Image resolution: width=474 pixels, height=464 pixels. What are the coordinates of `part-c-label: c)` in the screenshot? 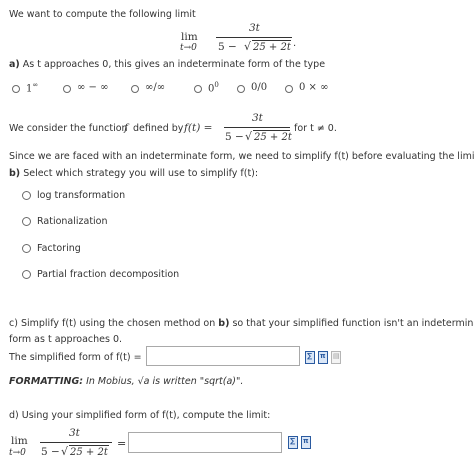 It's located at (13, 323).